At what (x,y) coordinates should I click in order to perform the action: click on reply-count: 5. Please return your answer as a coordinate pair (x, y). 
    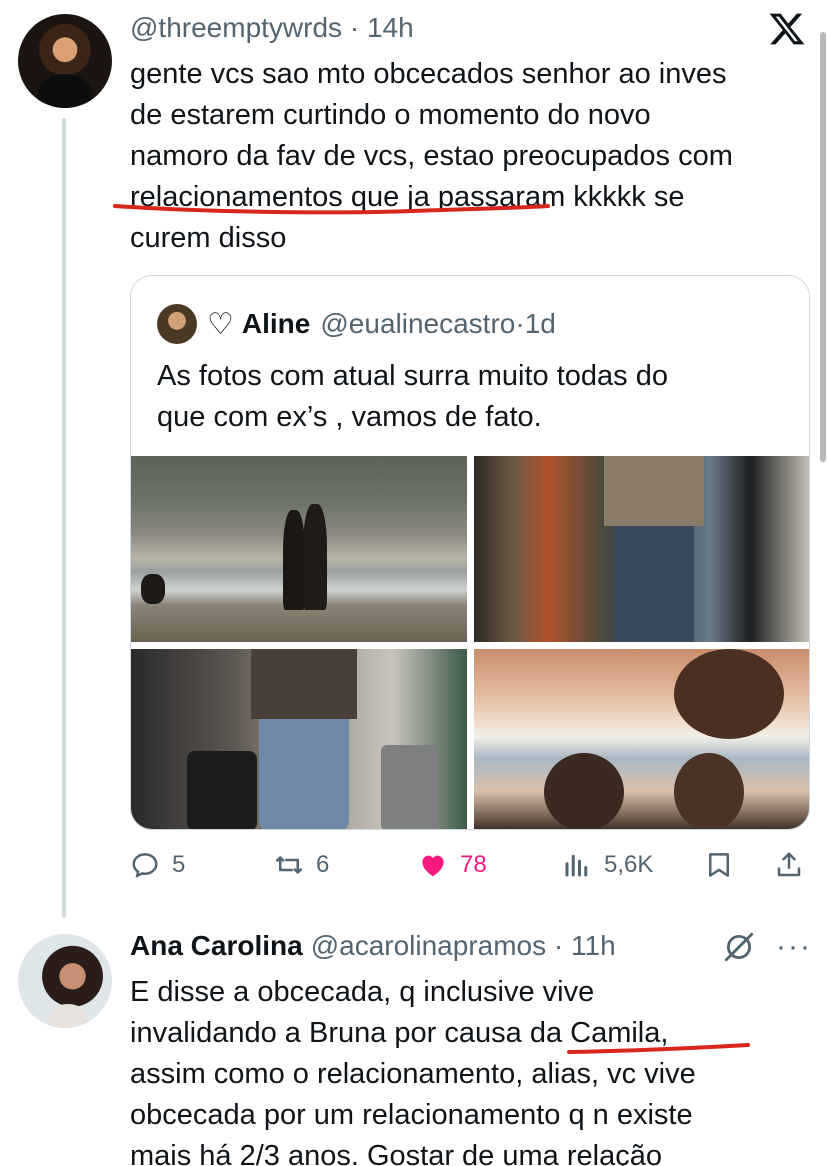
    Looking at the image, I should click on (179, 864).